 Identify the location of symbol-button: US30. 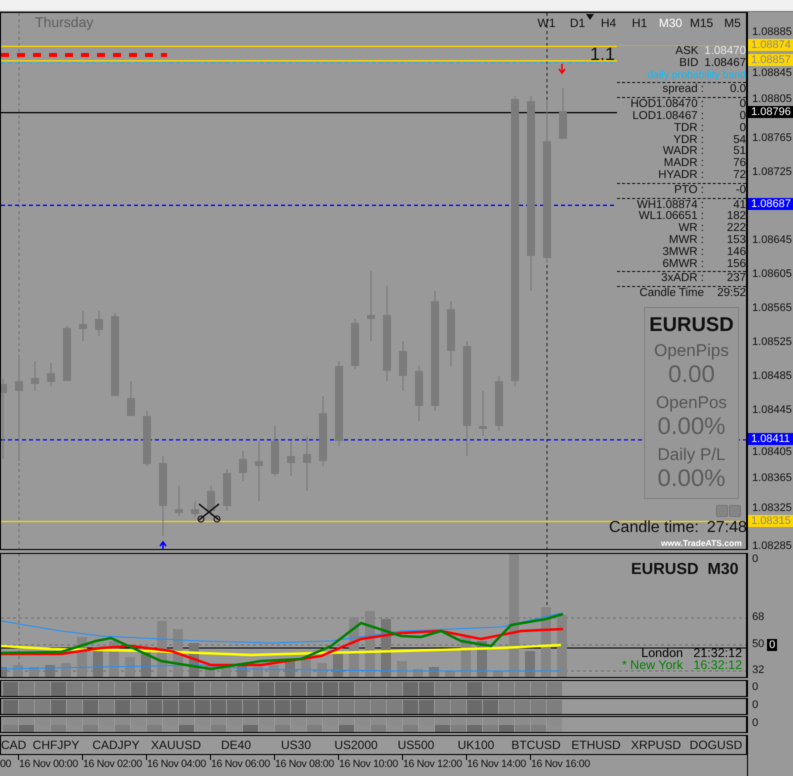
(296, 745).